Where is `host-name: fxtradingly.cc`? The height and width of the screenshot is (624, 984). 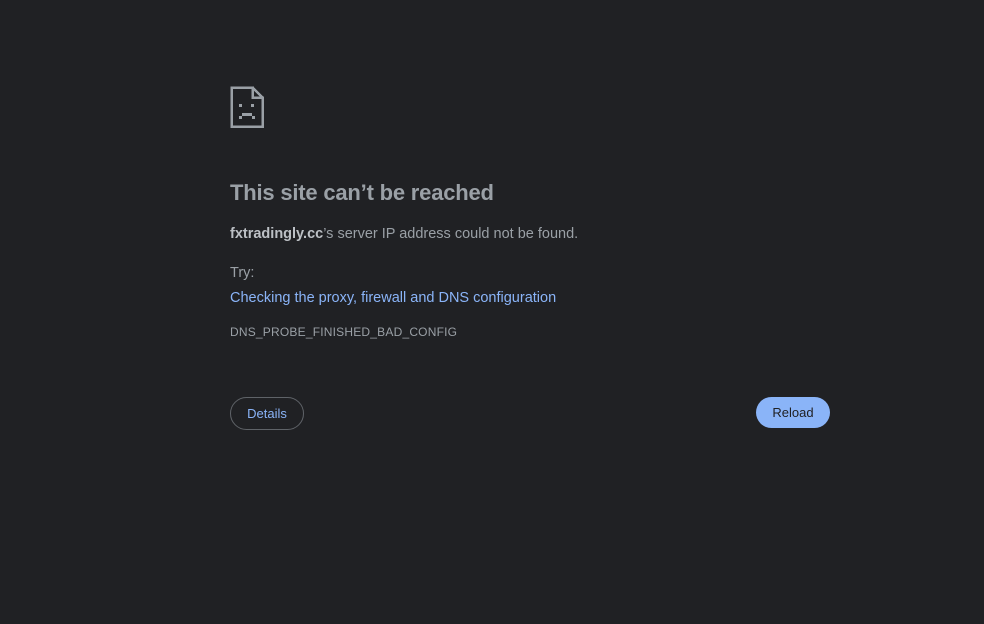 host-name: fxtradingly.cc is located at coordinates (277, 234).